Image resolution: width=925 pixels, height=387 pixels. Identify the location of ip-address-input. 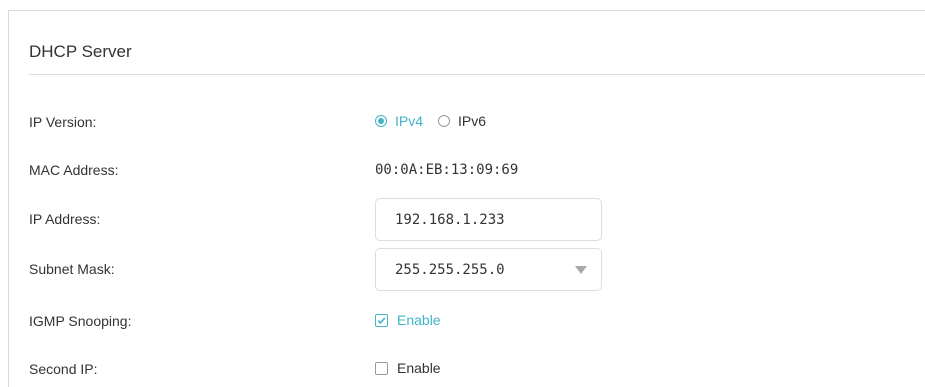
(488, 219).